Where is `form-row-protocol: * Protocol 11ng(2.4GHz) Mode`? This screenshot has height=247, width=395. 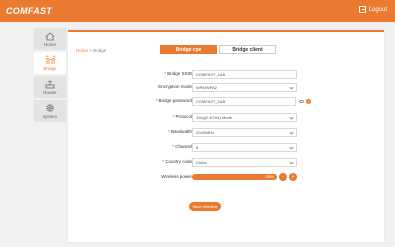
form-row-protocol: * Protocol 11ng(2.4GHz) Mode is located at coordinates (226, 117).